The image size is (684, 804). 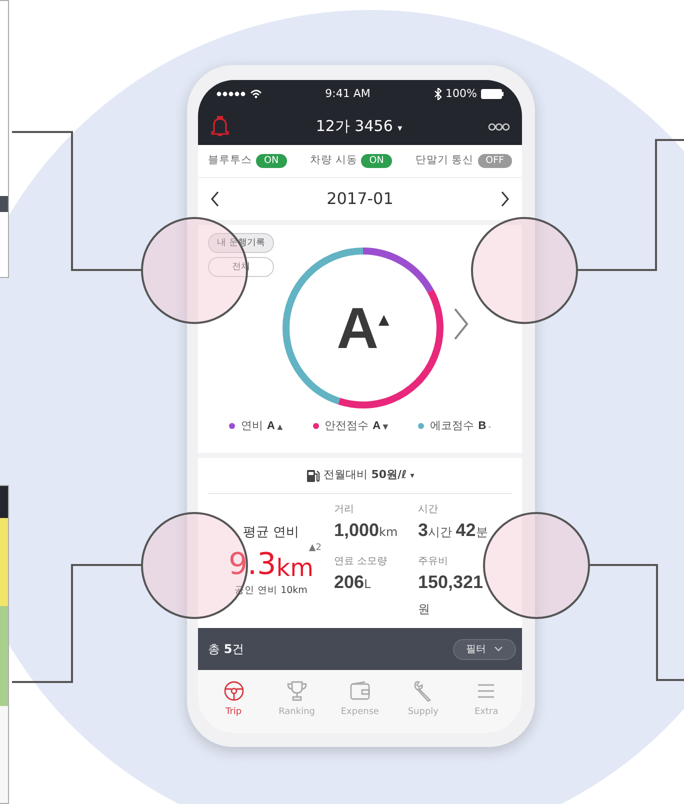 What do you see at coordinates (444, 160) in the screenshot?
I see `toggle-label: 단말기 통신` at bounding box center [444, 160].